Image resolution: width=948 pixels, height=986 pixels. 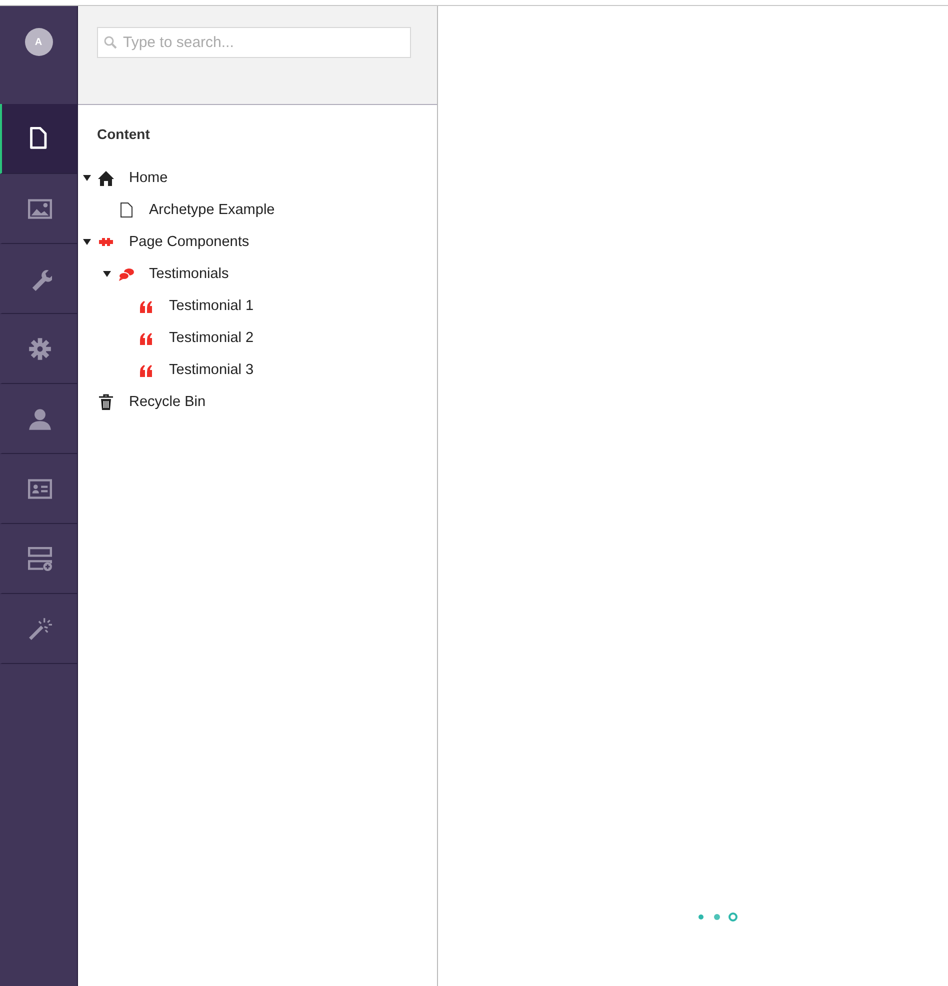 I want to click on image-icon, so click(x=40, y=208).